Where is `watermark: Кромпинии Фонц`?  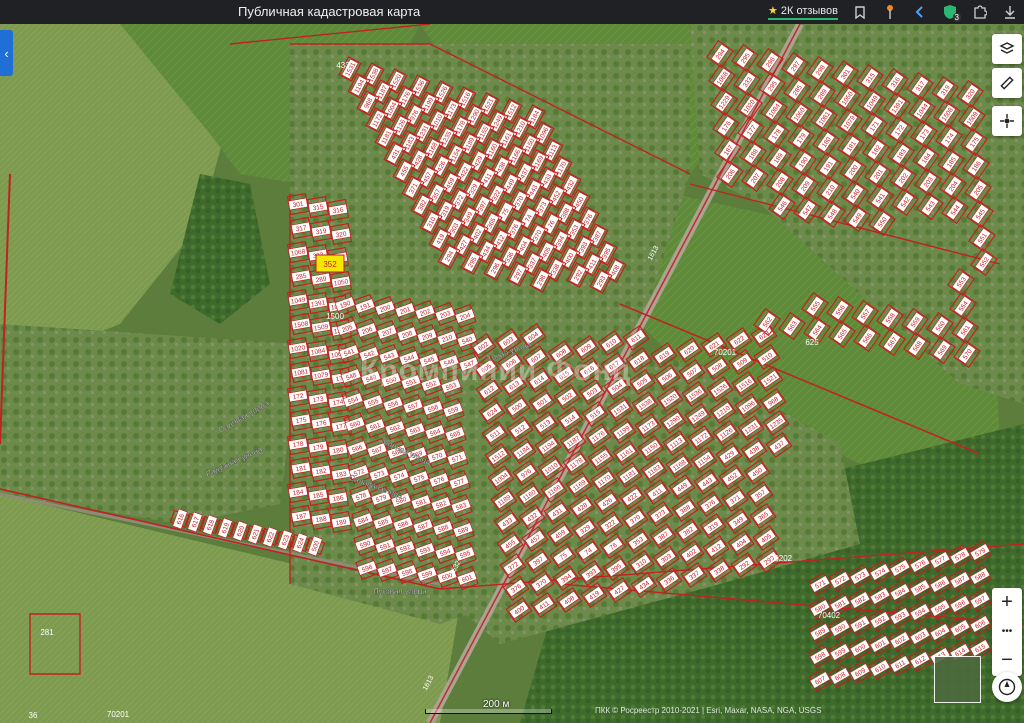 watermark: Кромпинии Фонц is located at coordinates (496, 370).